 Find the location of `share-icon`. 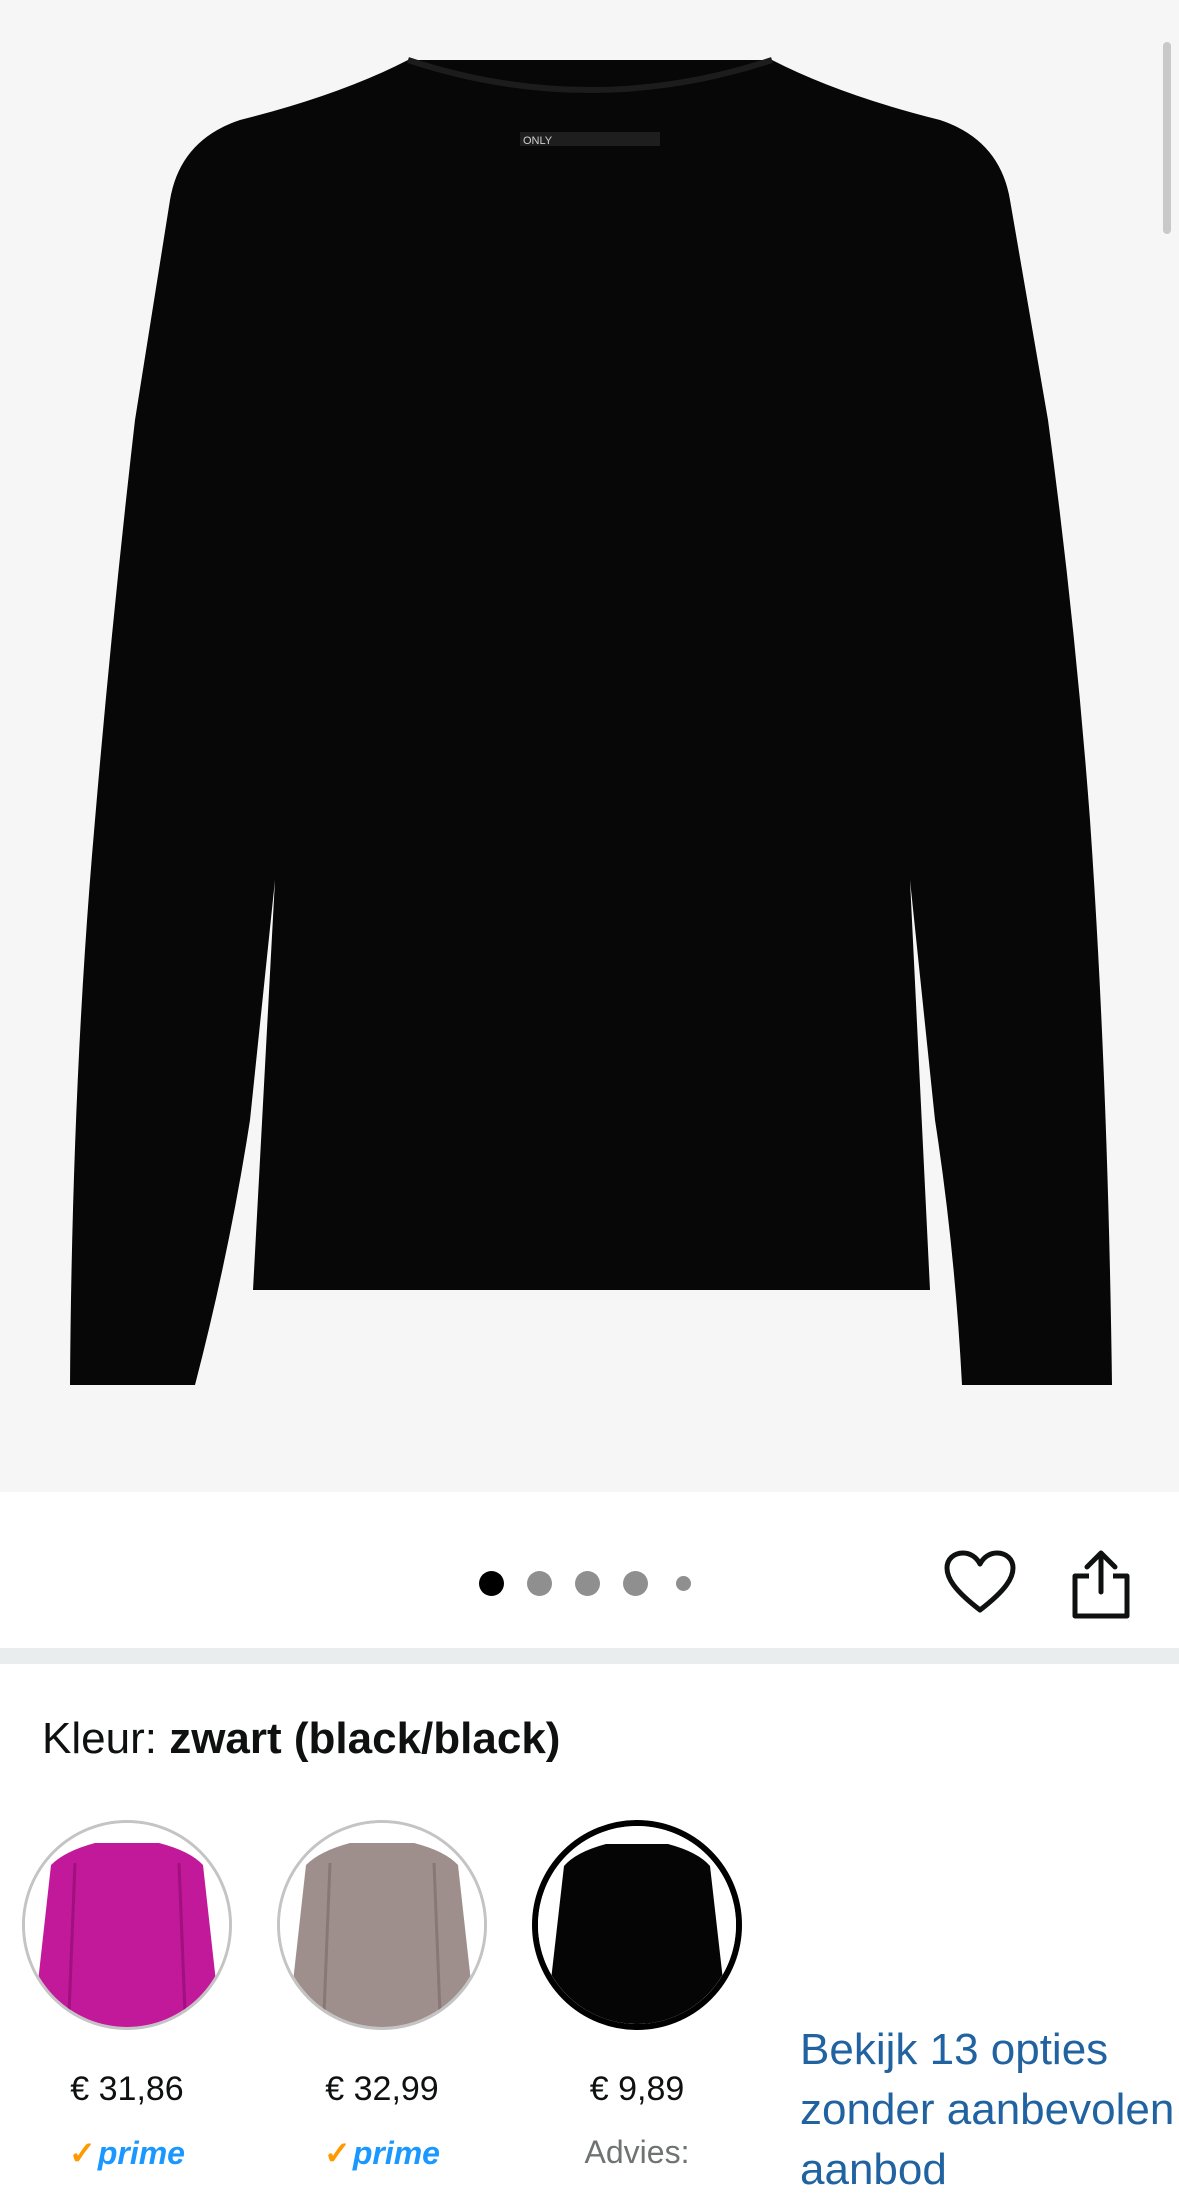

share-icon is located at coordinates (1101, 1584).